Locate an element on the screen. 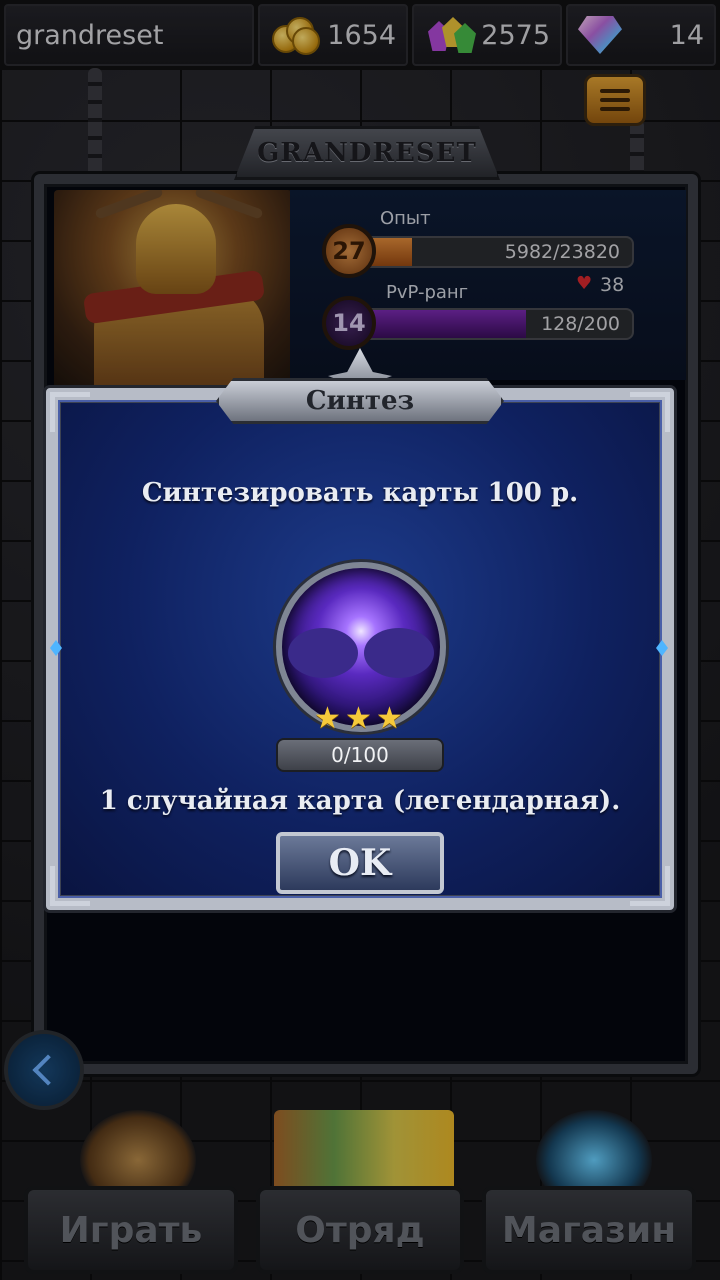  synthesis-progress: 0/100 is located at coordinates (360, 755).